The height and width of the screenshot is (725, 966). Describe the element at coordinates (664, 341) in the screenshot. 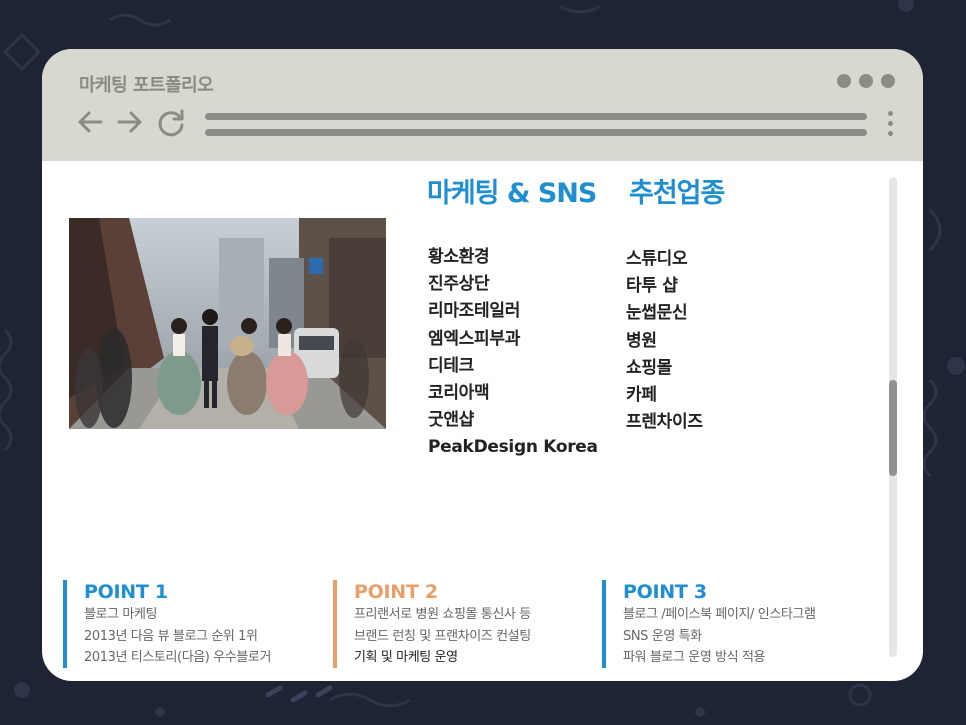

I see `recommend-list: 스튜디오타투 샵눈썹문신병원쇼핑몰카페프렌차이즈` at that location.